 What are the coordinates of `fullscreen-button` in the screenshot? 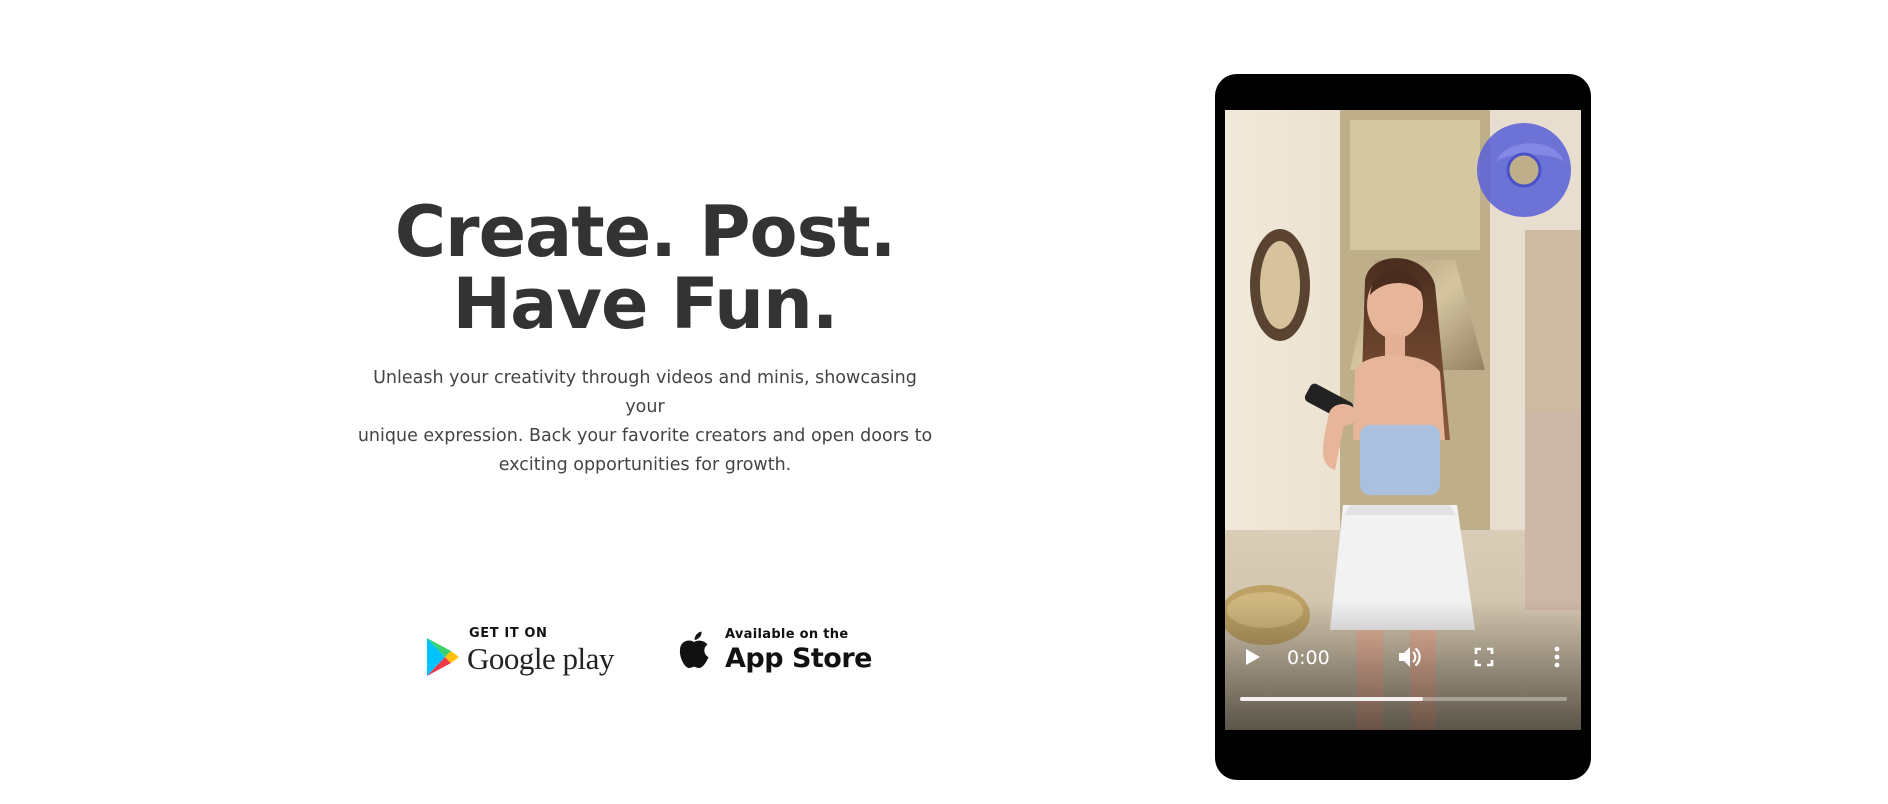 It's located at (1484, 657).